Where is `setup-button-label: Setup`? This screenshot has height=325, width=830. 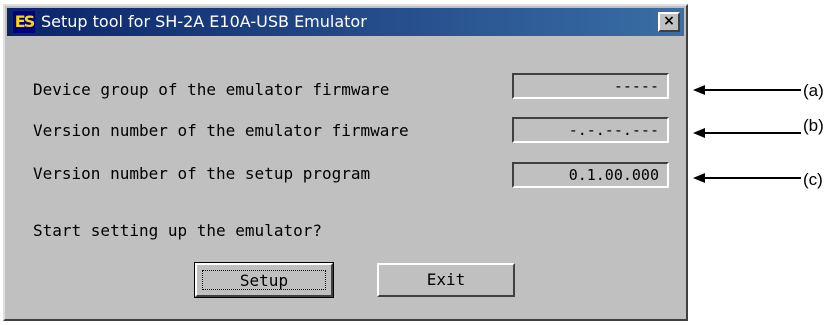 setup-button-label: Setup is located at coordinates (264, 280).